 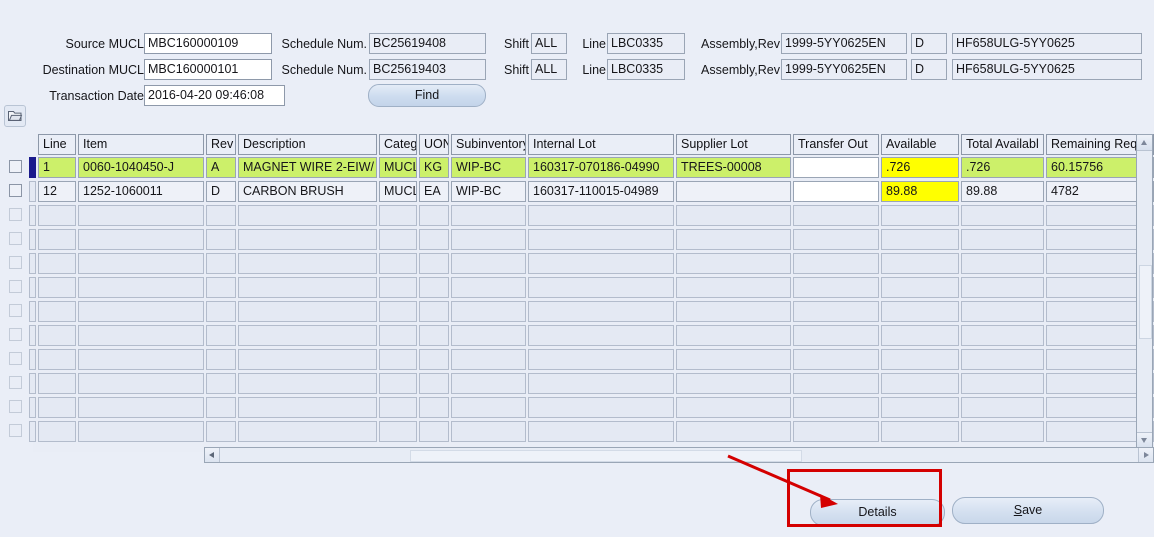 What do you see at coordinates (1144, 440) in the screenshot?
I see `scroll-down-button` at bounding box center [1144, 440].